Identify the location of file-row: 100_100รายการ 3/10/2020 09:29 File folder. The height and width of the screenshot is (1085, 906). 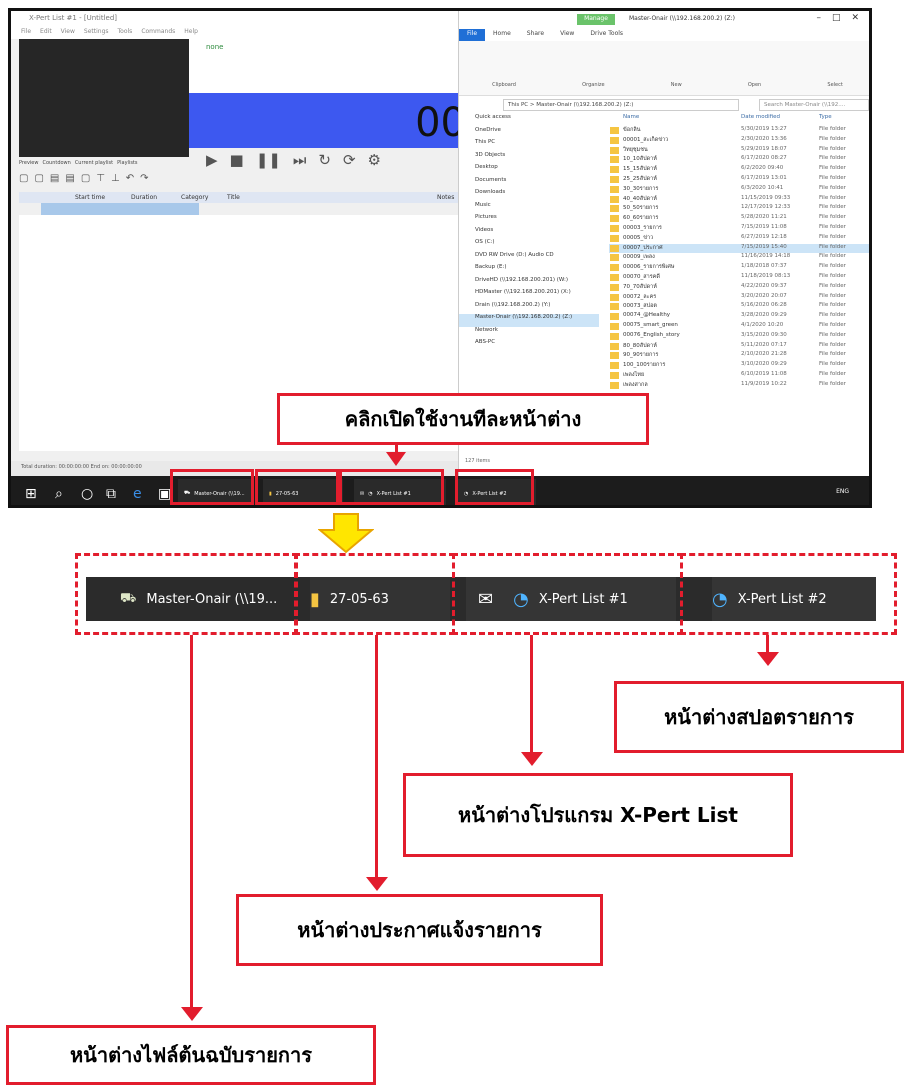
(739, 366).